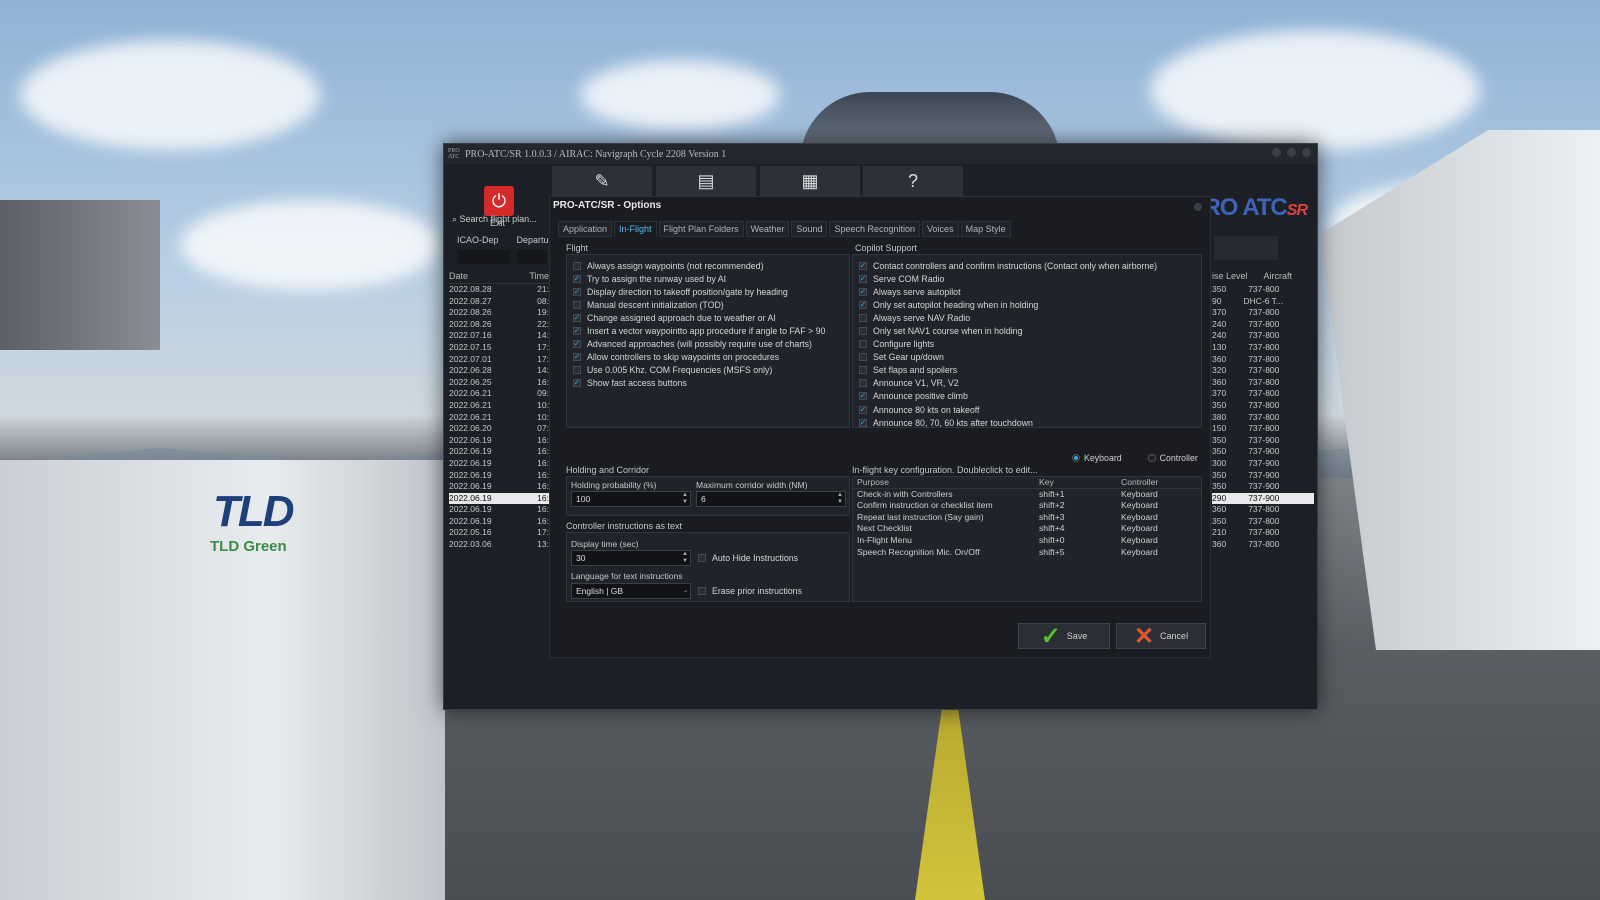 The width and height of the screenshot is (1600, 900). What do you see at coordinates (809, 229) in the screenshot?
I see `tab-sound: Sound` at bounding box center [809, 229].